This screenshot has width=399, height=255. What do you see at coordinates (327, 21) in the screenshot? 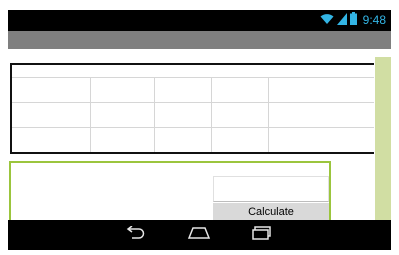
I see `wifi-icon` at bounding box center [327, 21].